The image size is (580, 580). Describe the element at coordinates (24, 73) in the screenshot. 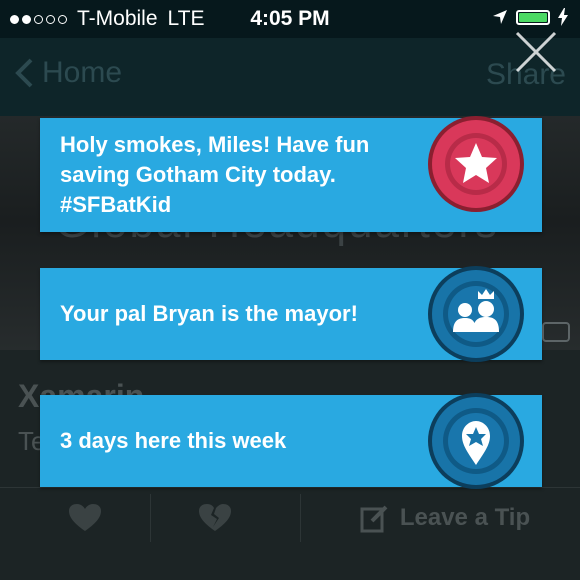

I see `chevron-left-icon` at that location.